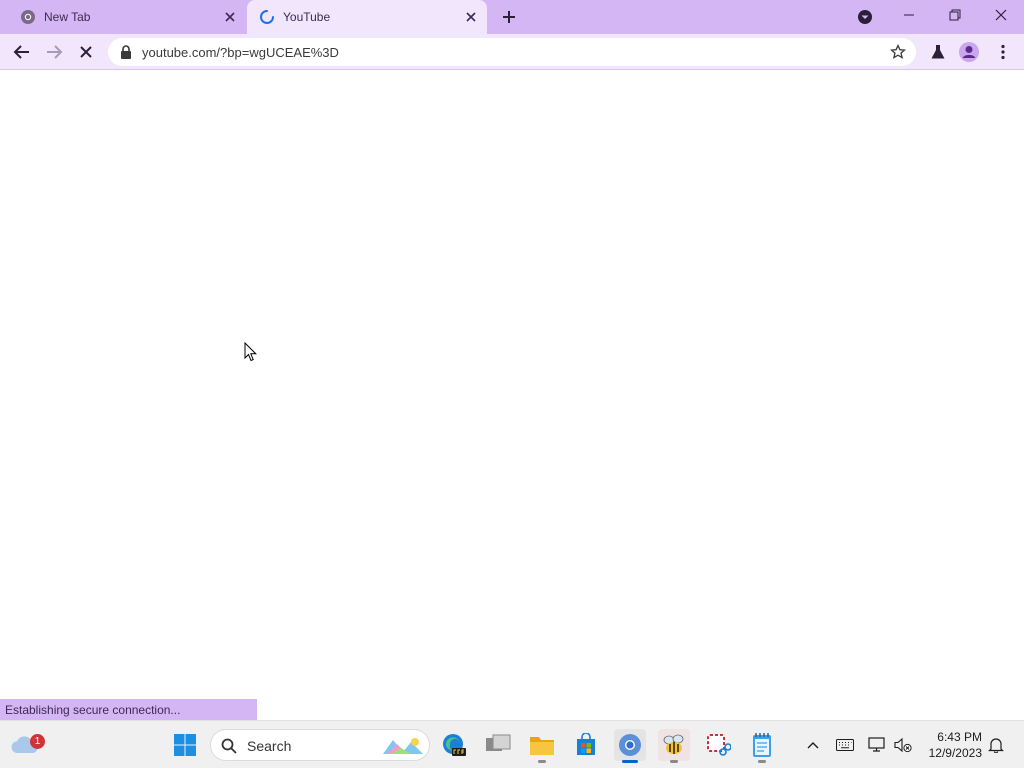 The height and width of the screenshot is (768, 1024). I want to click on taskbar-task-view, so click(498, 745).